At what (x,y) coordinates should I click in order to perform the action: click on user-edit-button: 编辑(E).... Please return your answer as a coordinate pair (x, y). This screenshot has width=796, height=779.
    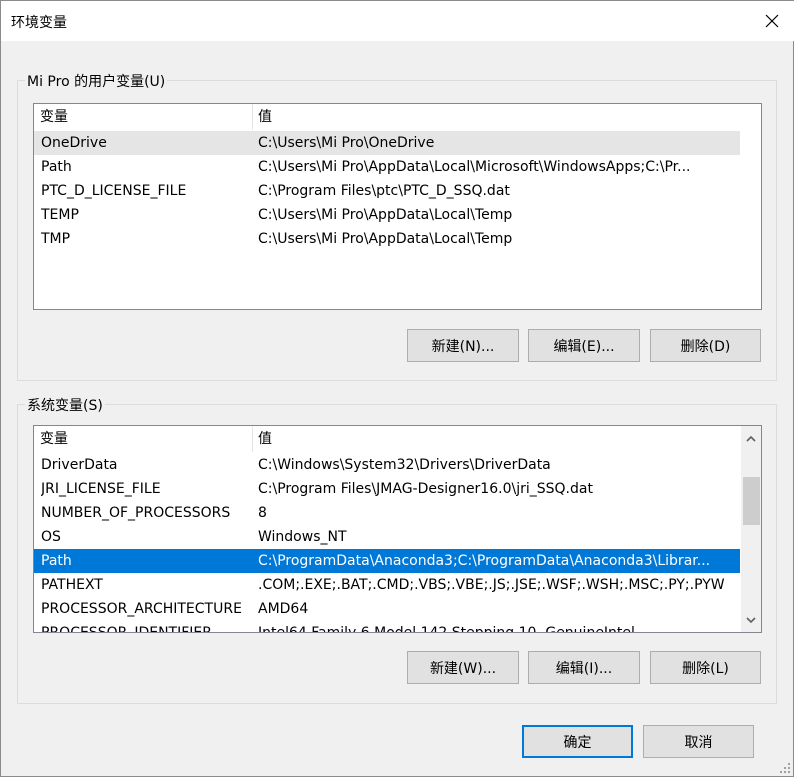
    Looking at the image, I should click on (584, 345).